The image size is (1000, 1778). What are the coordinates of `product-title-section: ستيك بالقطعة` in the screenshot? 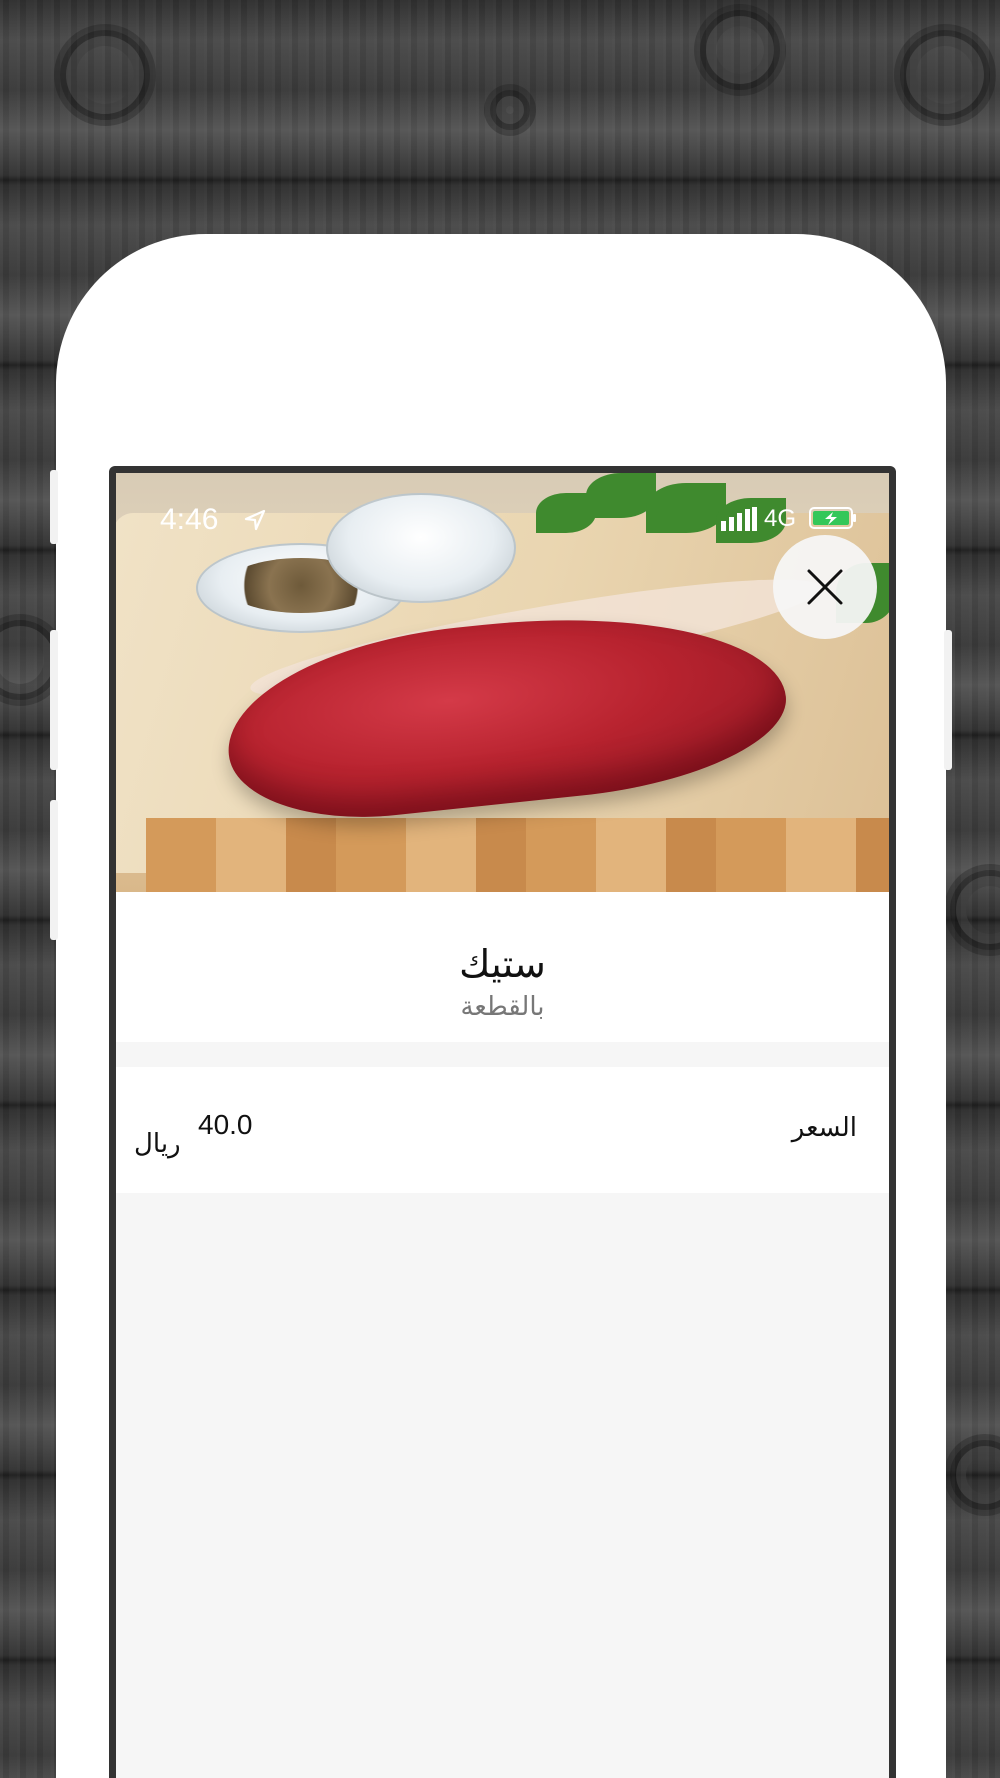 It's located at (502, 967).